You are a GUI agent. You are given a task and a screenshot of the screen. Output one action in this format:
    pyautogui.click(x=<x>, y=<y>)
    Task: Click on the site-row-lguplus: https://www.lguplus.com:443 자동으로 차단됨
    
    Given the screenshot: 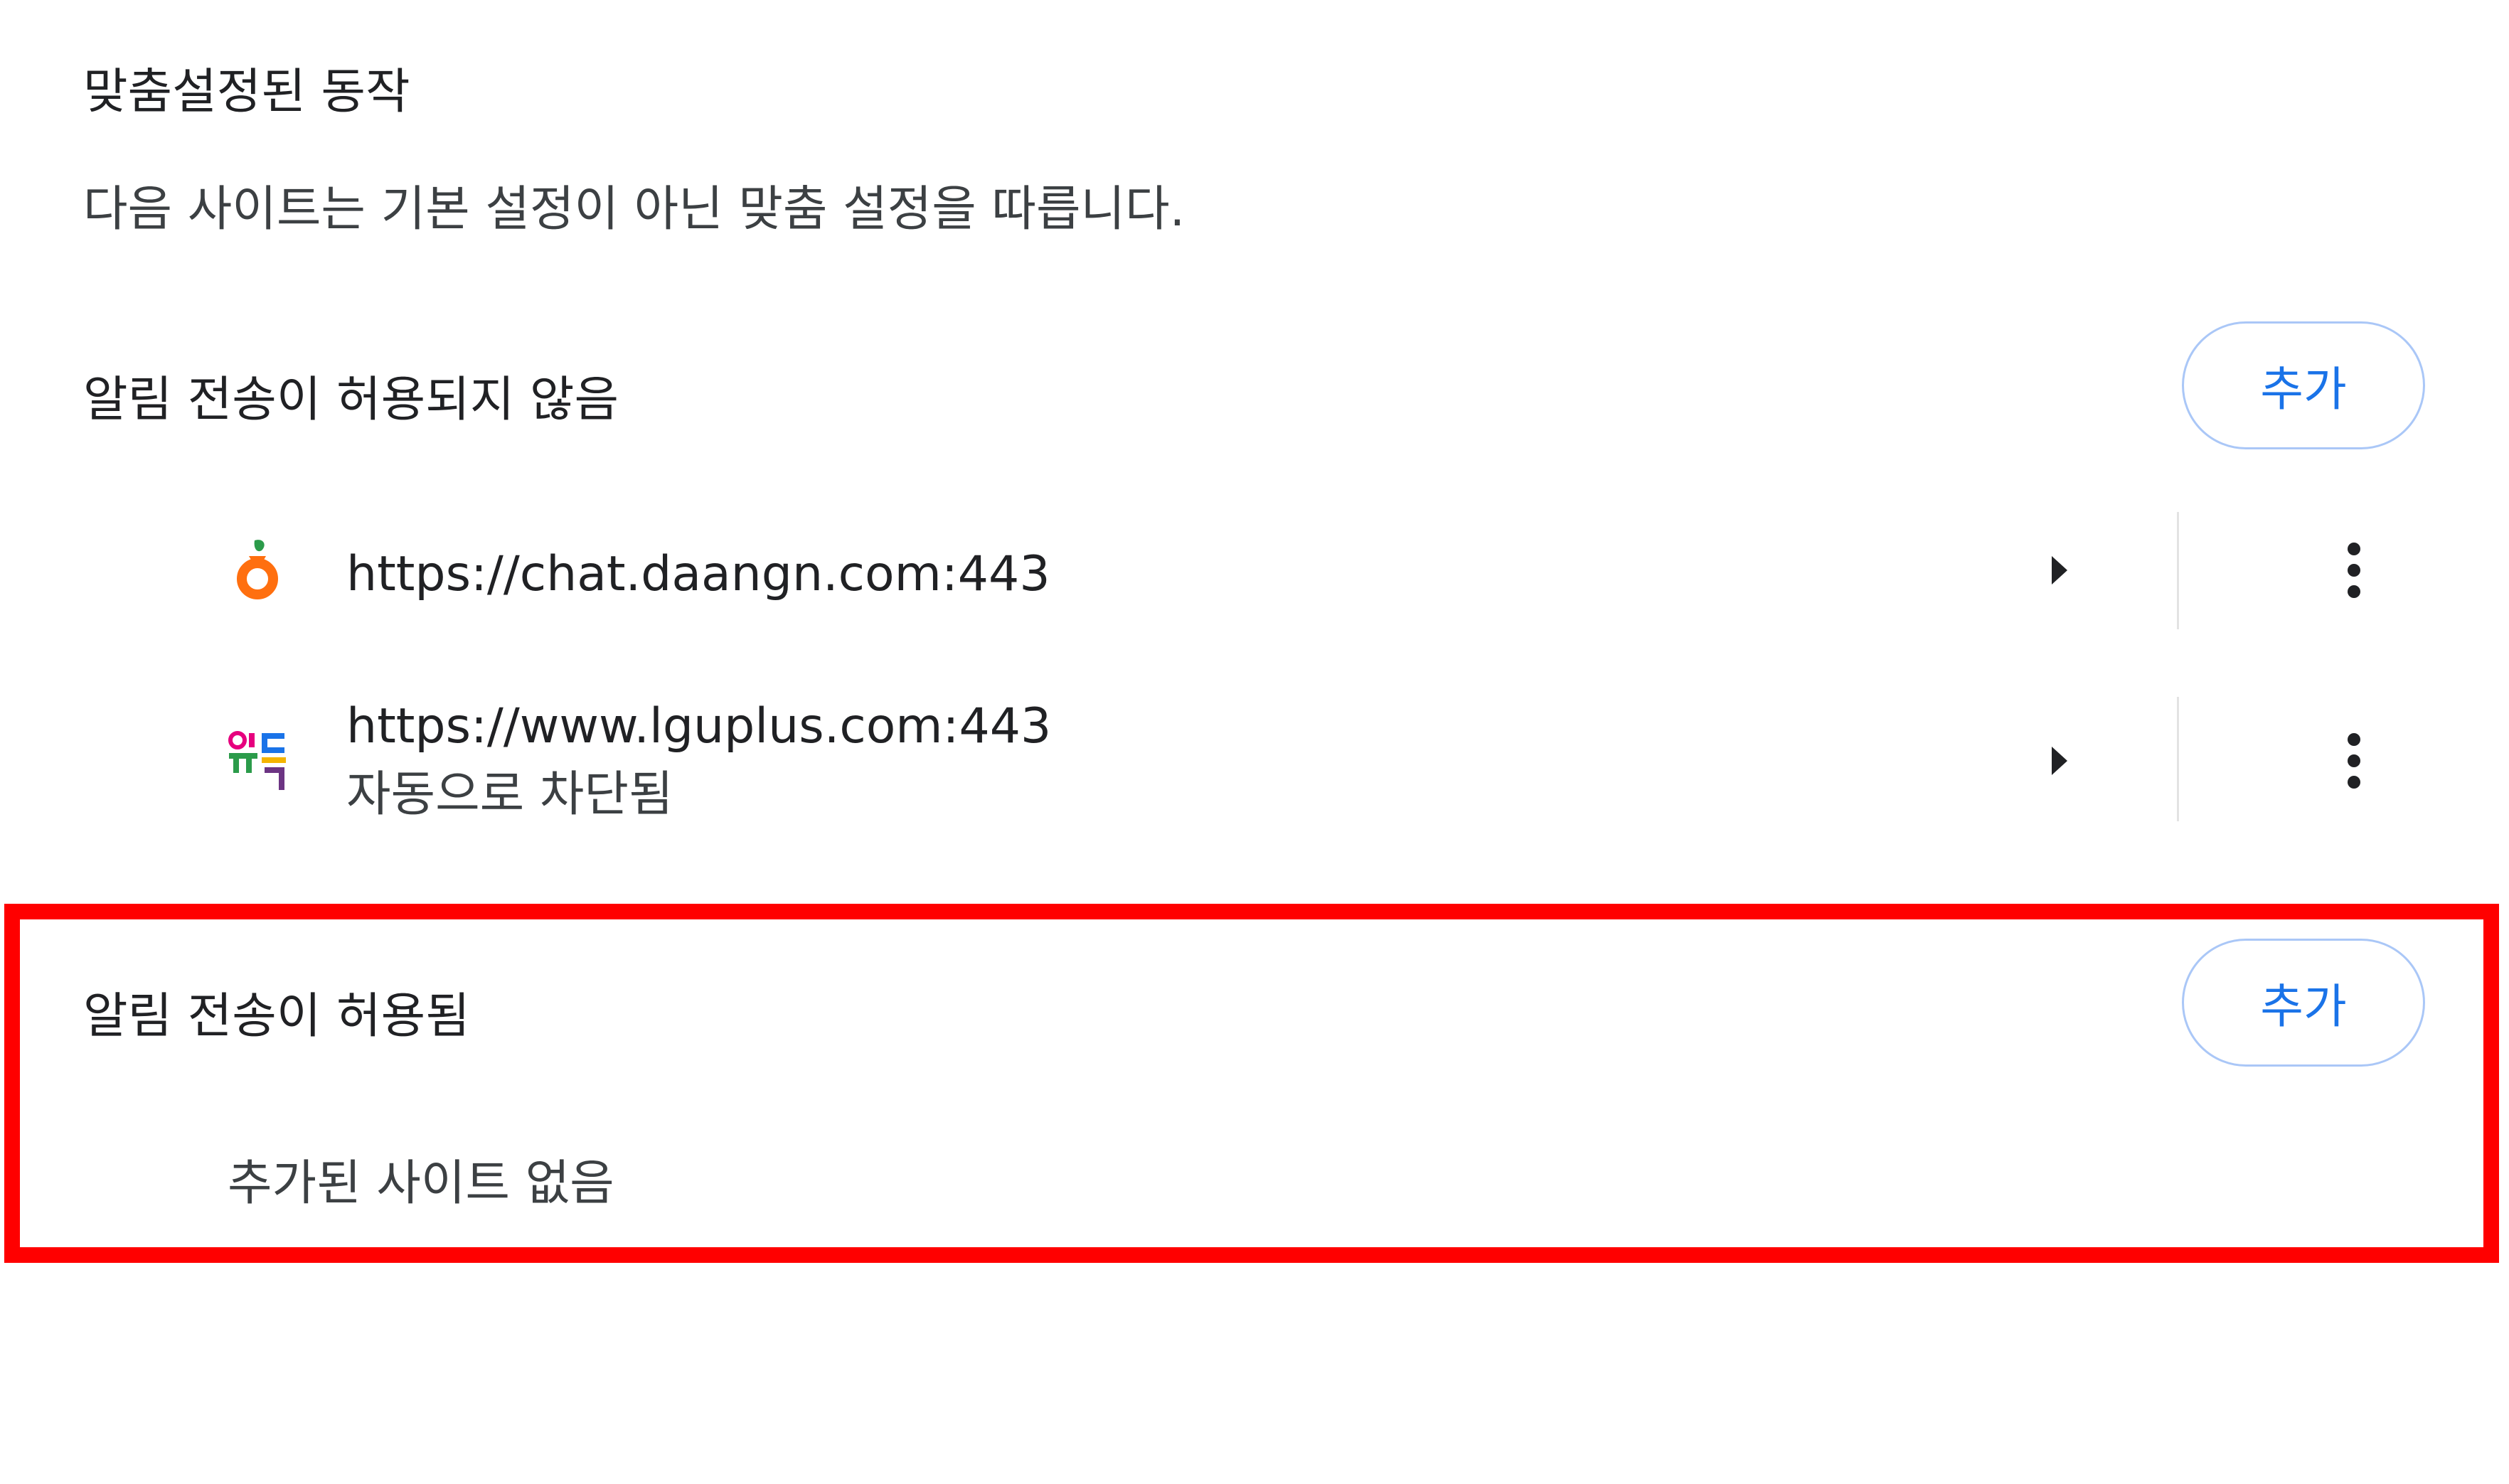 What is the action you would take?
    pyautogui.click(x=1254, y=760)
    